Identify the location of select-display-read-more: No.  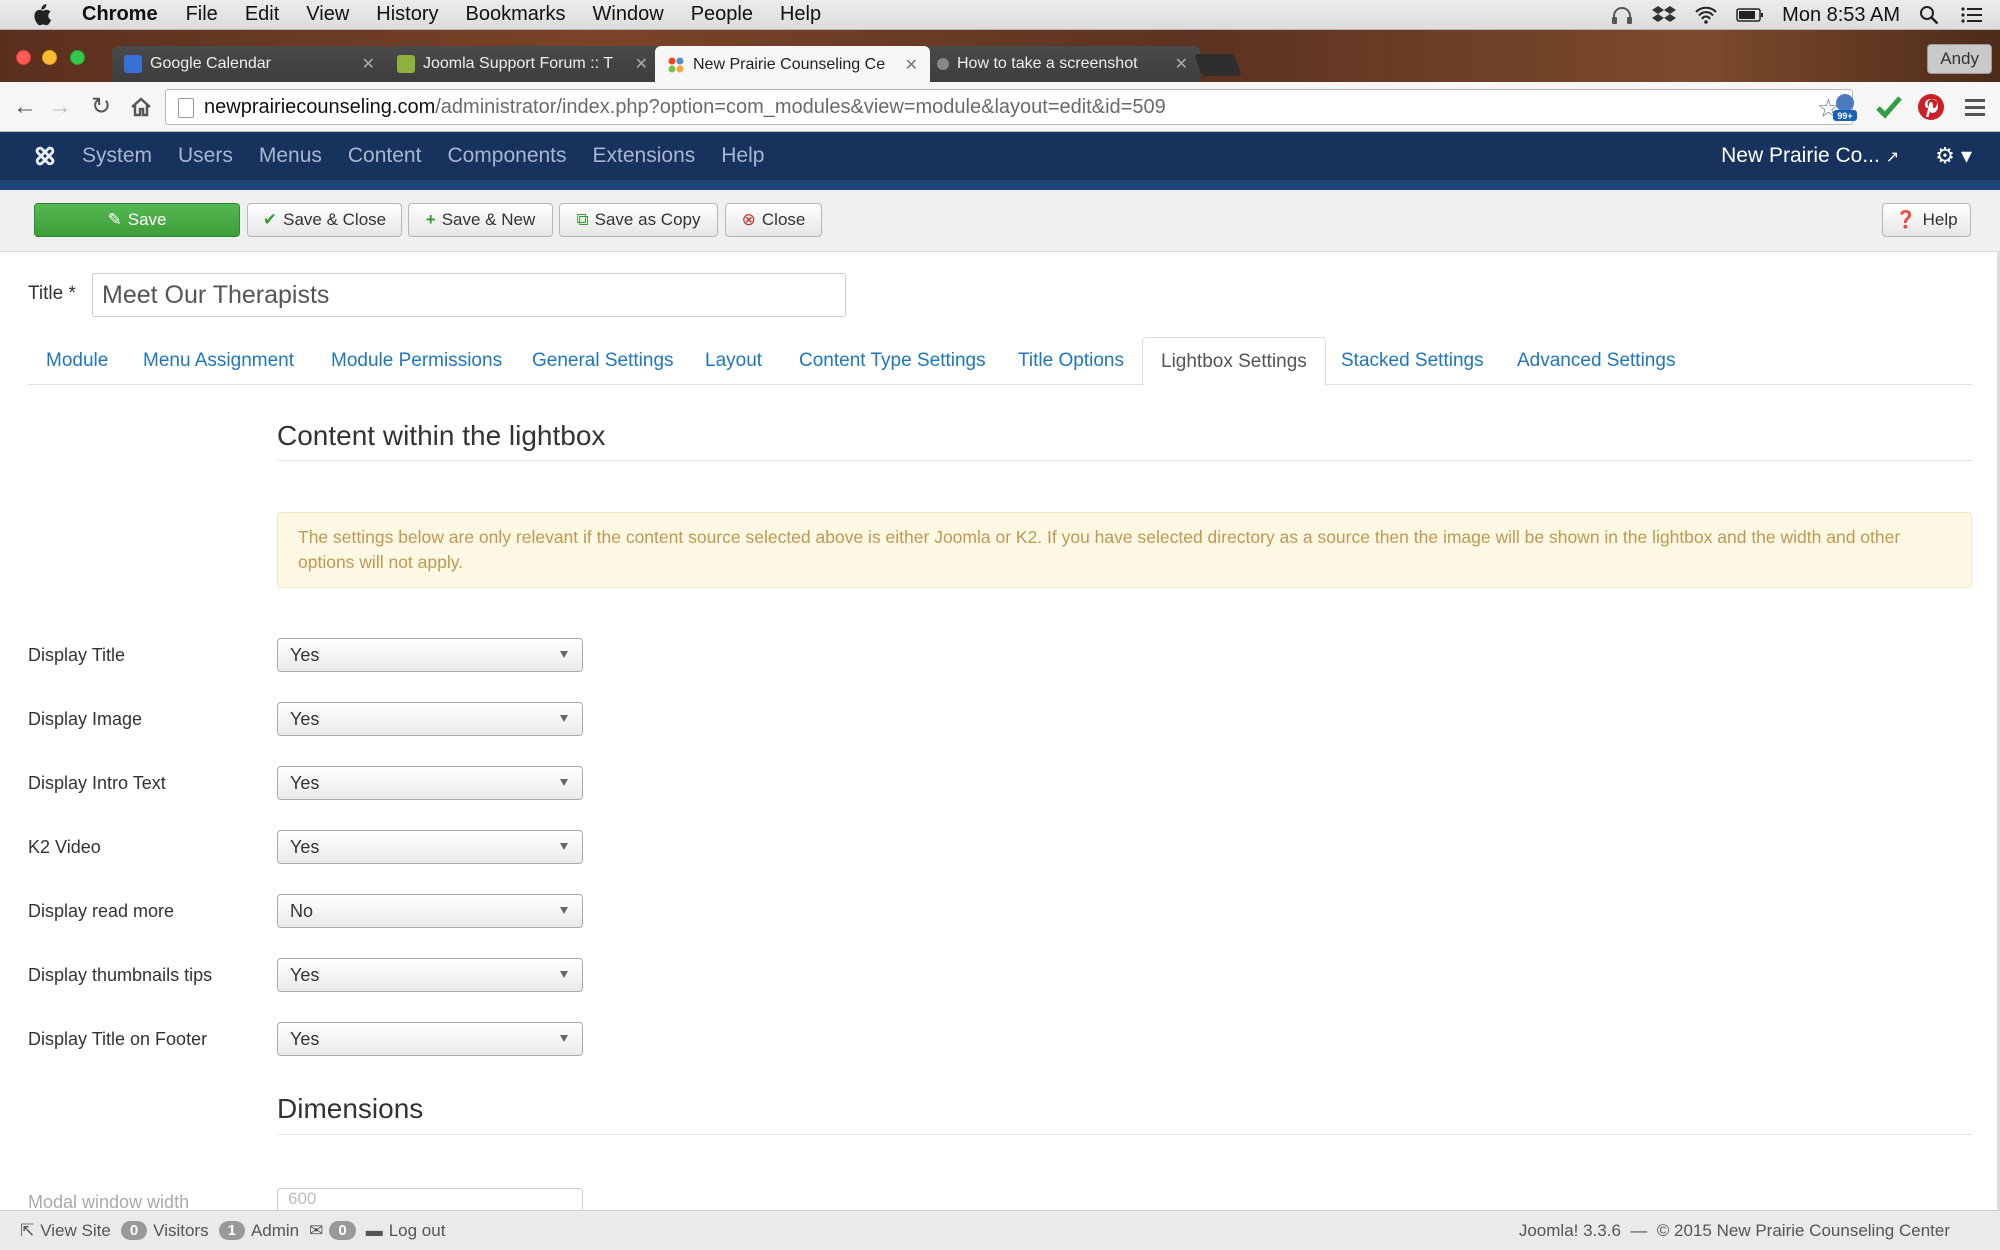
(430, 911).